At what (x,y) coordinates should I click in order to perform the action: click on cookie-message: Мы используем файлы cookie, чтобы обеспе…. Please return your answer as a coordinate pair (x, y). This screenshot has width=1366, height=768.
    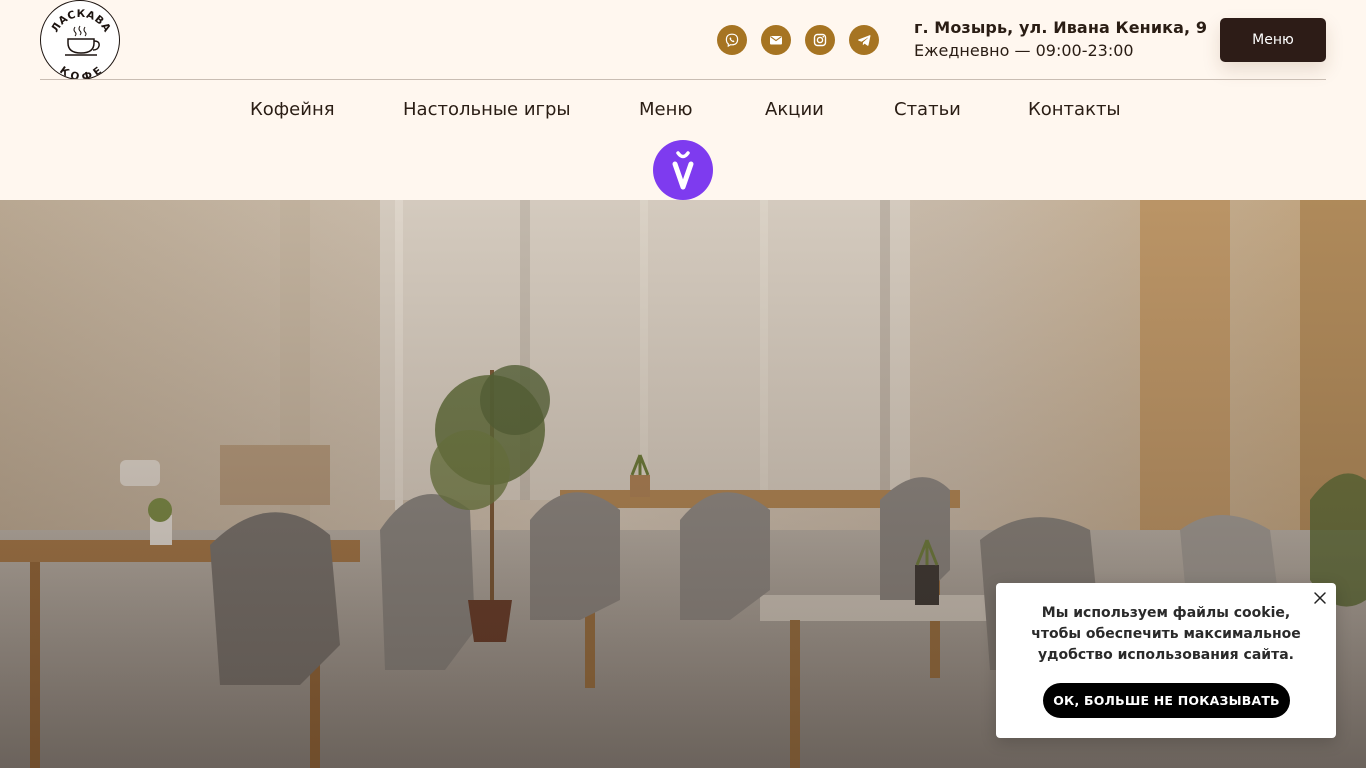
    Looking at the image, I should click on (1166, 634).